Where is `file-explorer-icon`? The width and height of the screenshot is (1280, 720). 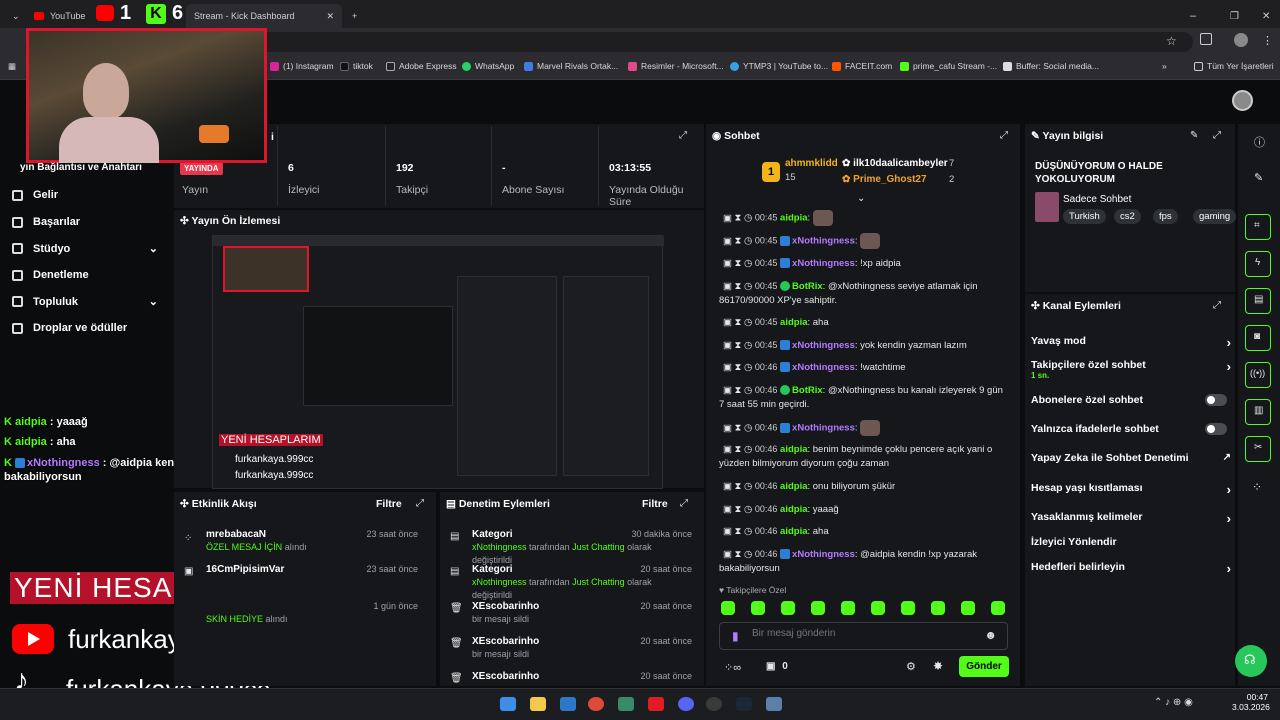 file-explorer-icon is located at coordinates (538, 704).